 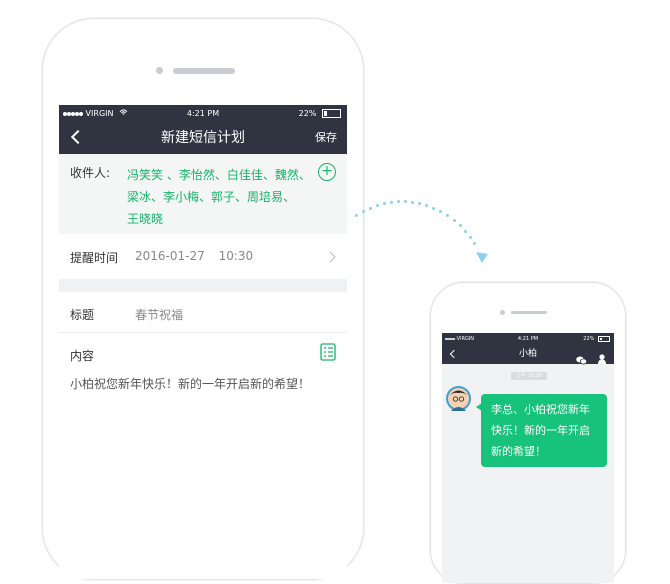 I want to click on nav-bar: 小柏, so click(x=528, y=355).